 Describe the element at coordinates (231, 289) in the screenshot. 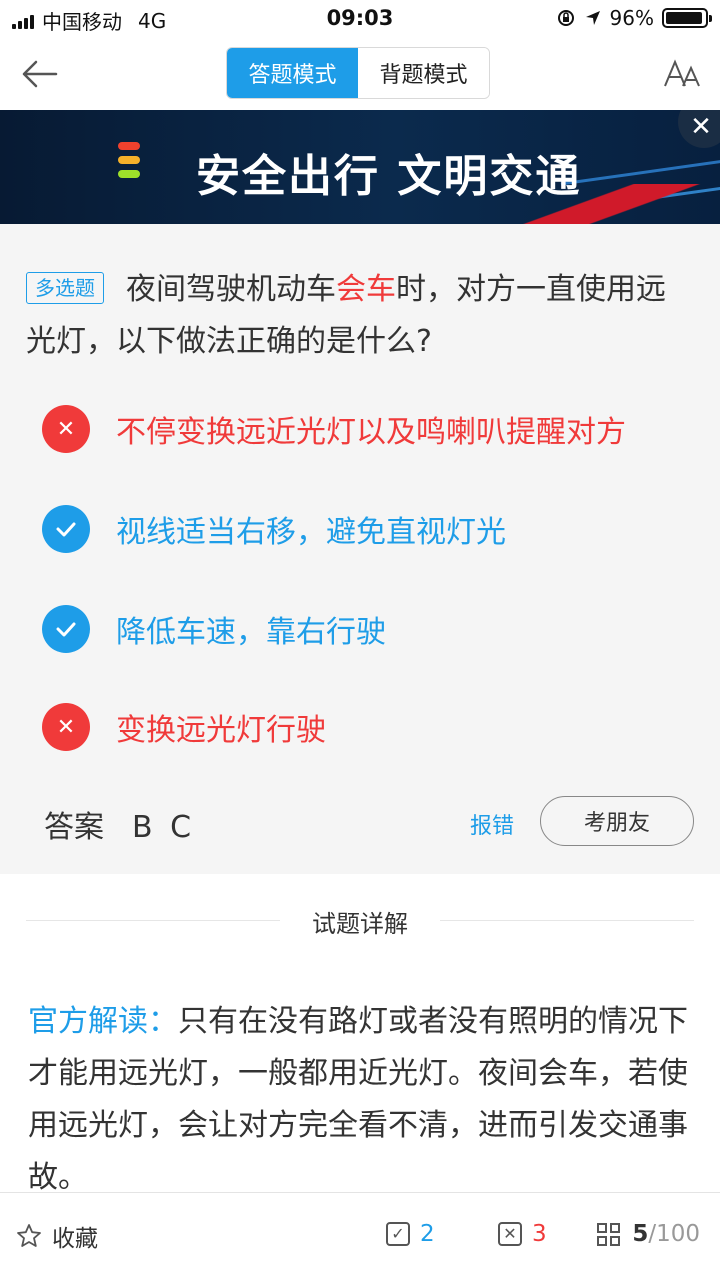

I see `question-text-before: 夜间驾驶机动车` at that location.